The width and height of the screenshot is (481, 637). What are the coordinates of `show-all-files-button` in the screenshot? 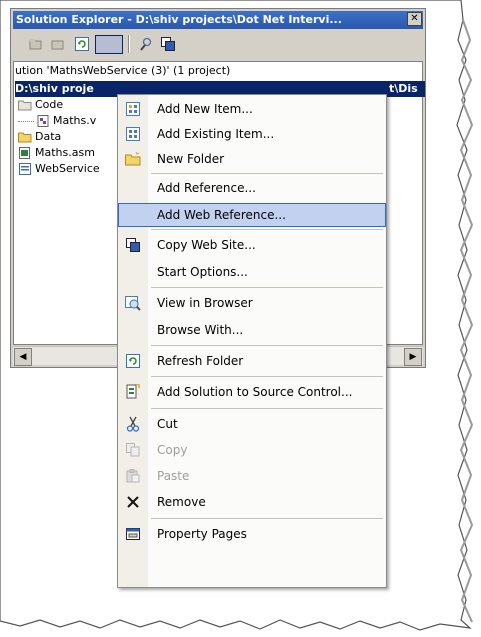 It's located at (58, 43).